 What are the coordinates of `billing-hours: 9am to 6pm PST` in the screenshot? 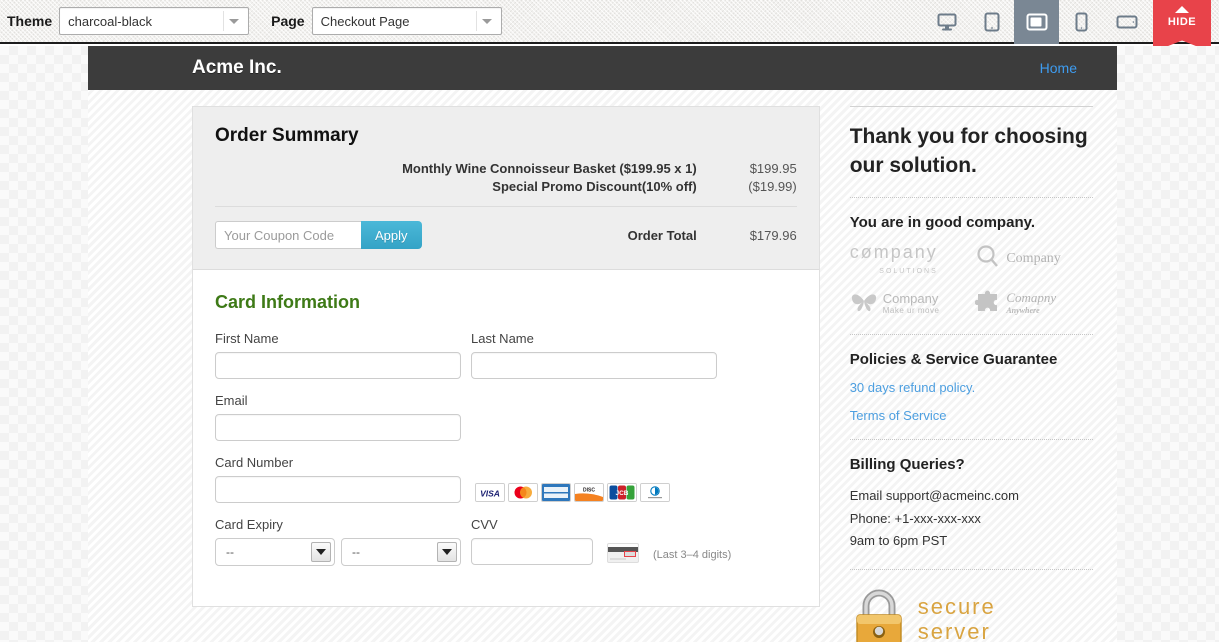 It's located at (898, 541).